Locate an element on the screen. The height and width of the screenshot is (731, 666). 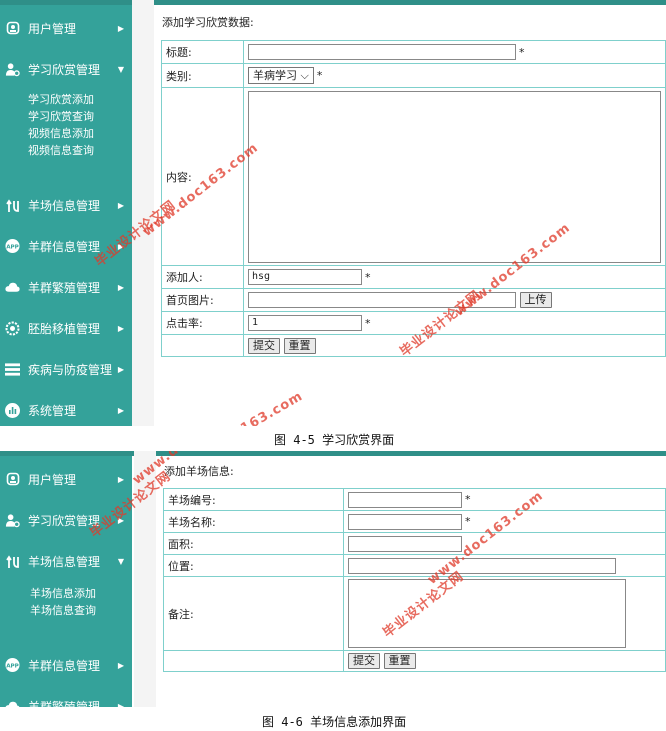
sidebar-item-label: 疾病与防疫管理 is located at coordinates (70, 369).